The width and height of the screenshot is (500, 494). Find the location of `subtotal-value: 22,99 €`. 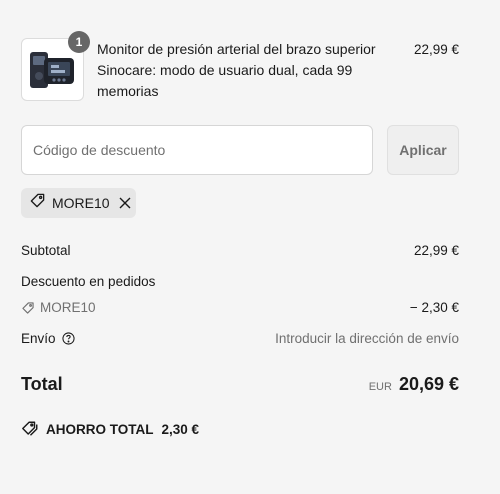

subtotal-value: 22,99 € is located at coordinates (436, 250).